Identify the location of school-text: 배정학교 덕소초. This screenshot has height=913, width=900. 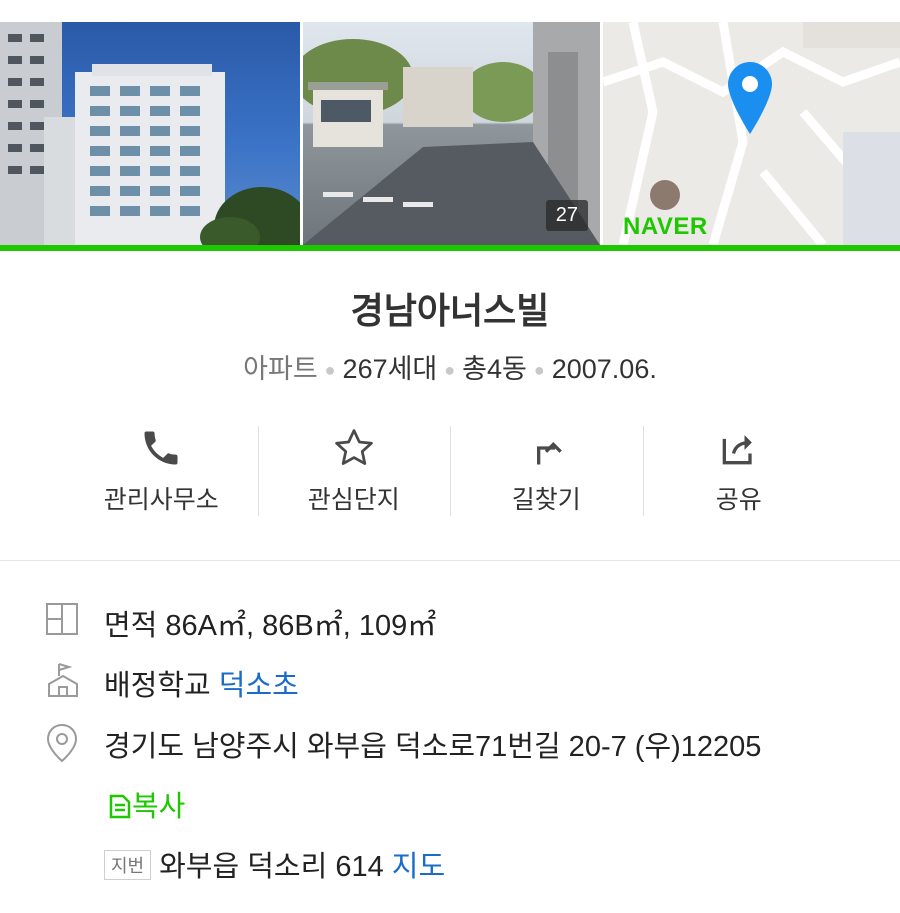
(201, 683).